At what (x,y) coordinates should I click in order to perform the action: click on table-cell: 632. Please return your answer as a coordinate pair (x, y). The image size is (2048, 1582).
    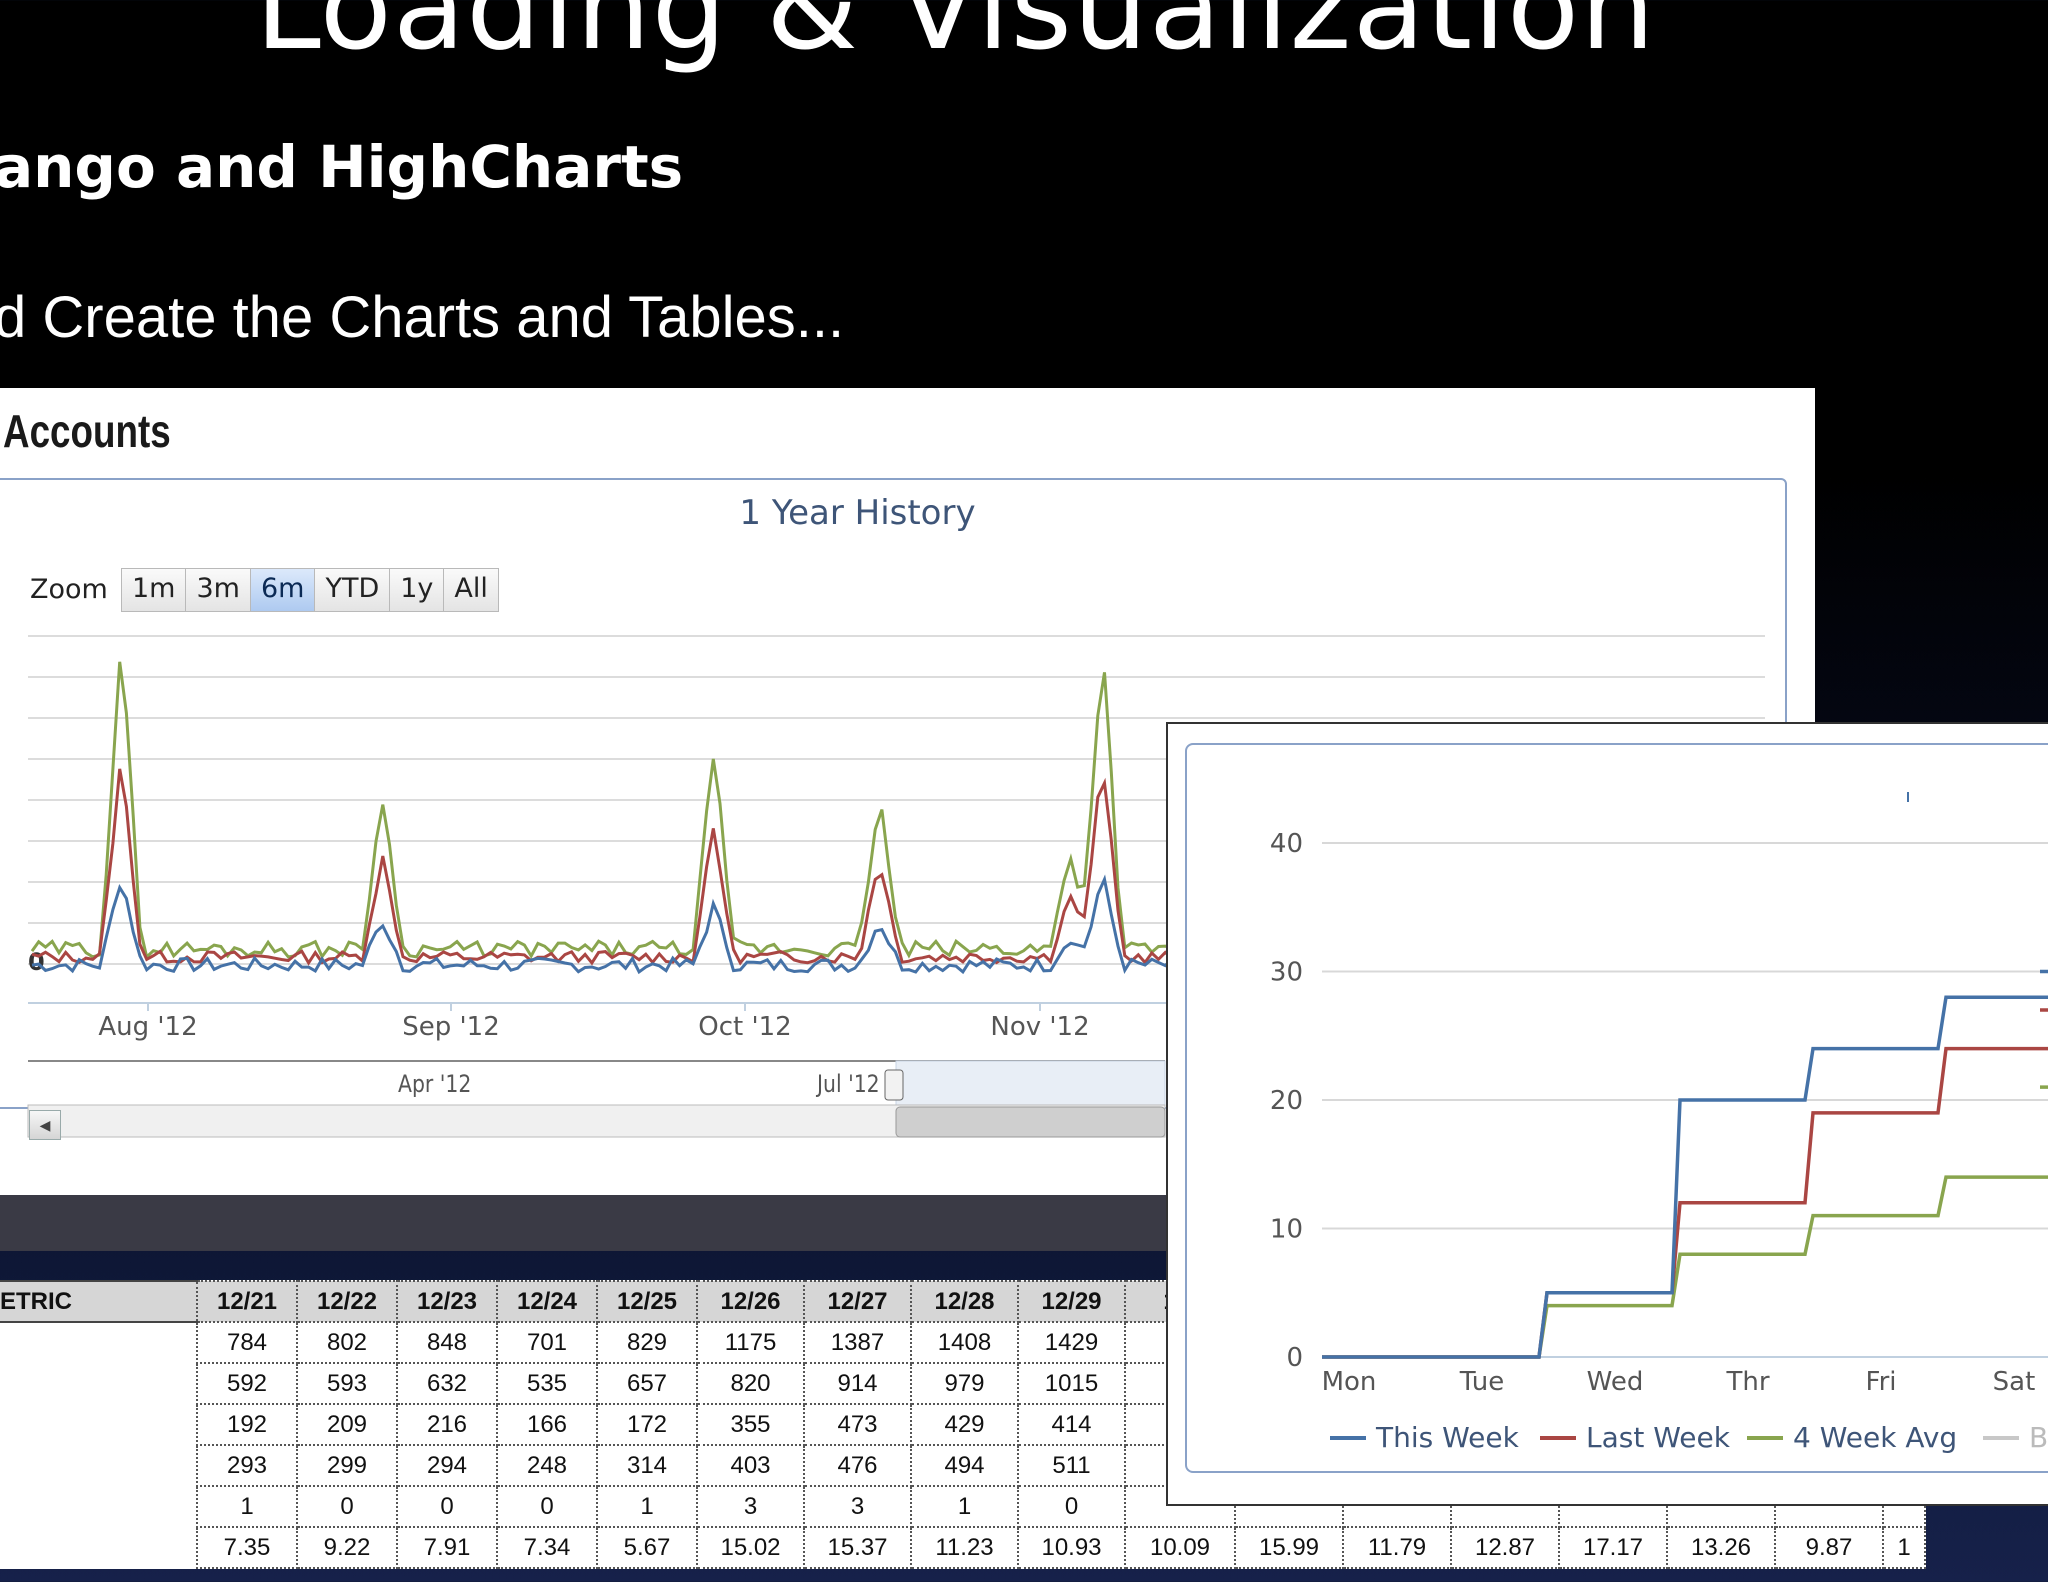
    Looking at the image, I should click on (447, 1383).